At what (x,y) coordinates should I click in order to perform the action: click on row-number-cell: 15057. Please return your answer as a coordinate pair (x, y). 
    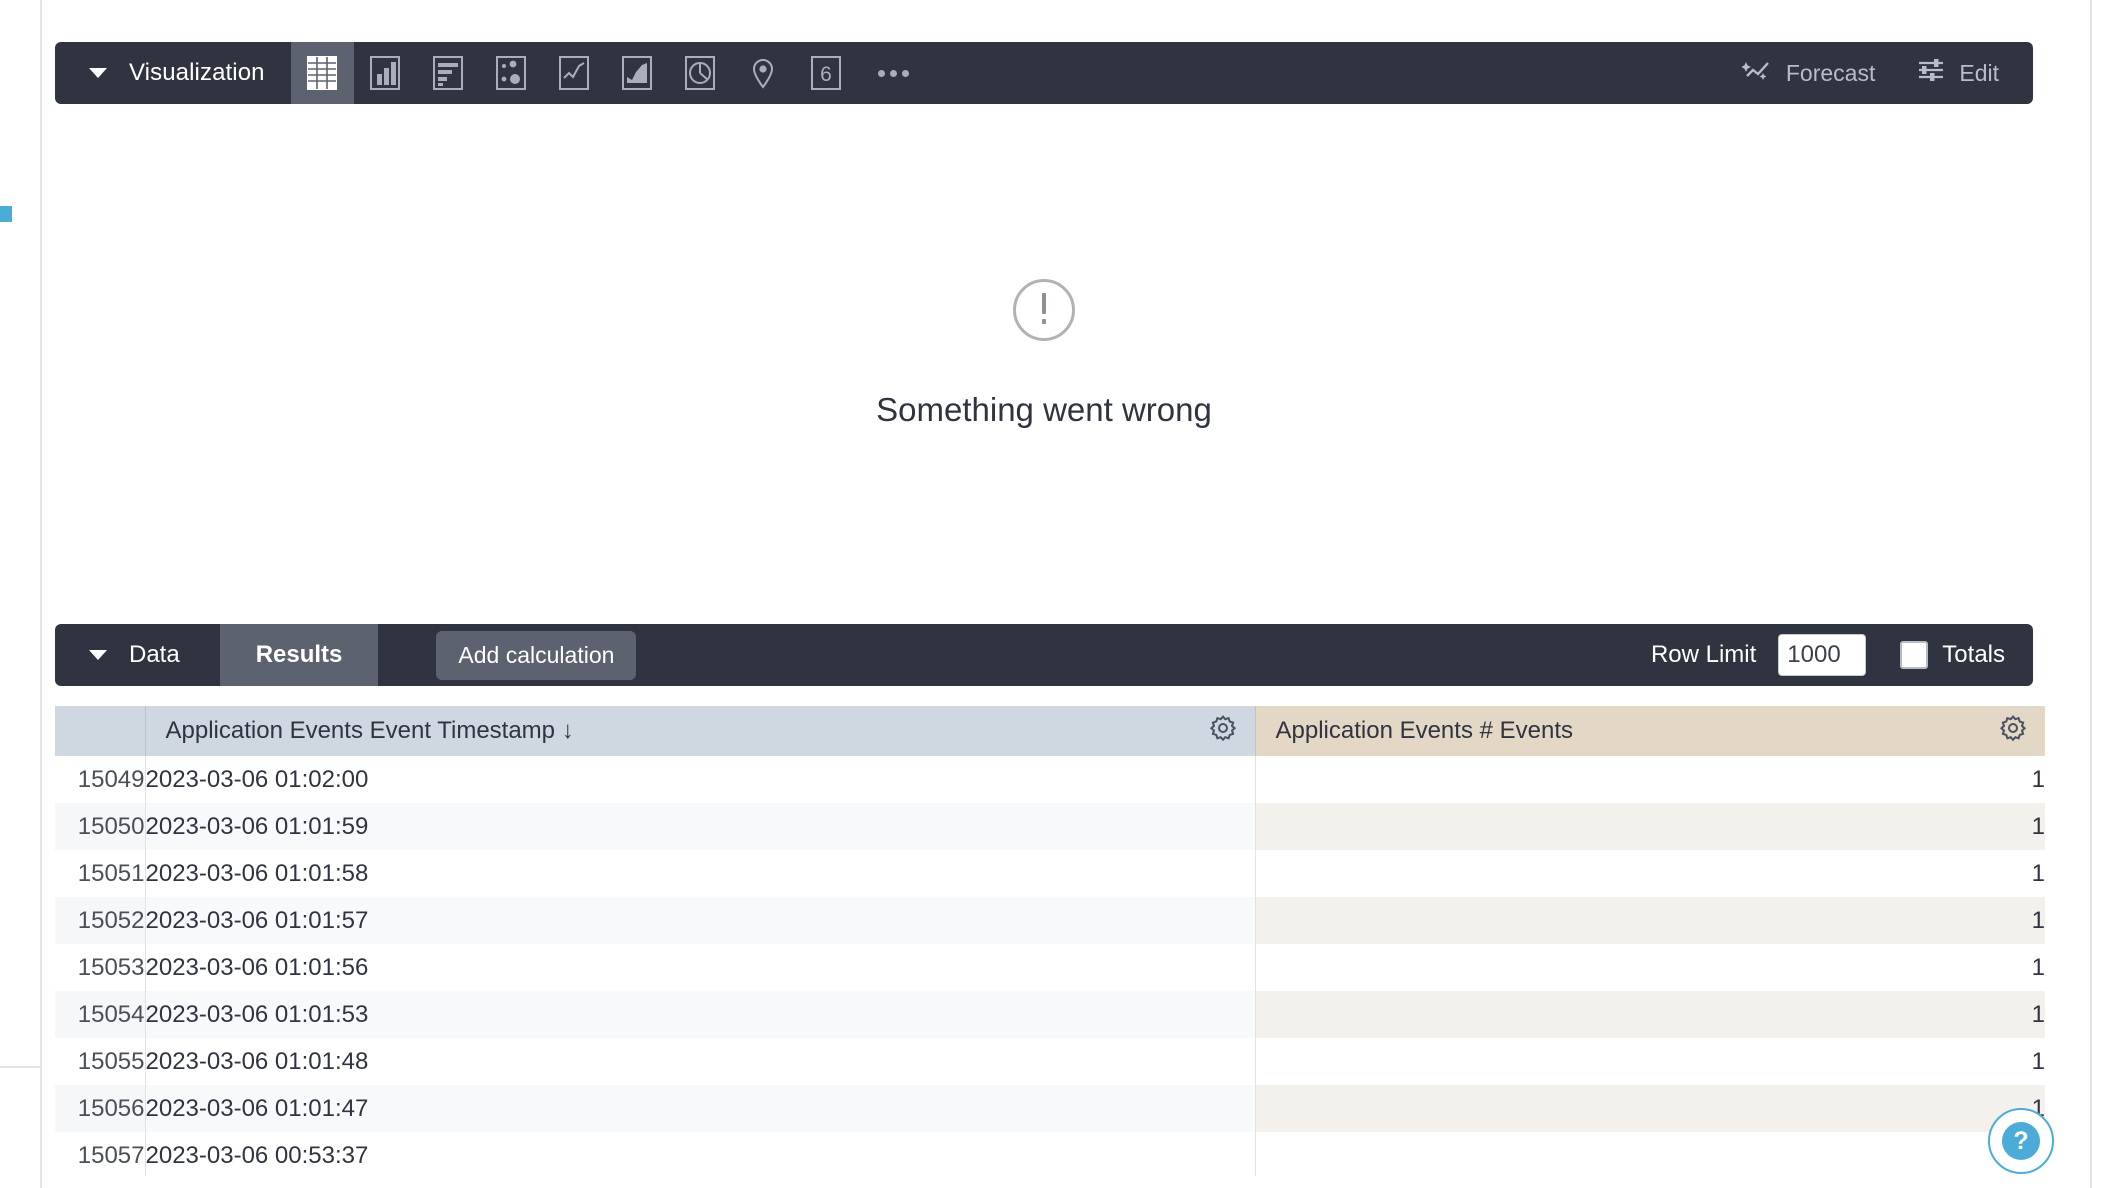
    Looking at the image, I should click on (100, 1154).